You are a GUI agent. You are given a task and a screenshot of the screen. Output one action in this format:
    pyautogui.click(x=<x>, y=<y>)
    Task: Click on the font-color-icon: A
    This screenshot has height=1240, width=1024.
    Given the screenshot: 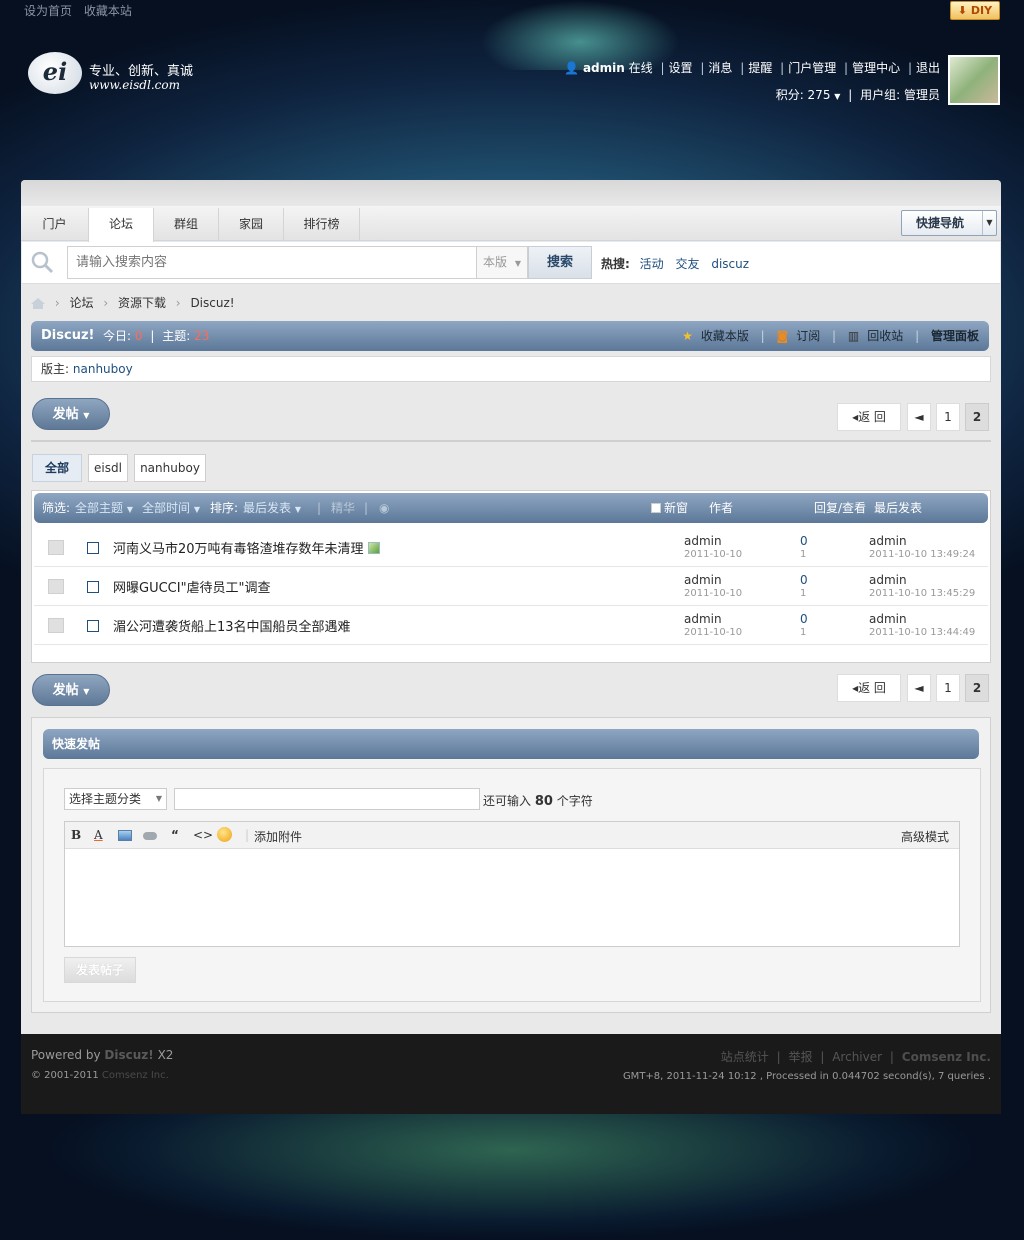 What is the action you would take?
    pyautogui.click(x=98, y=835)
    